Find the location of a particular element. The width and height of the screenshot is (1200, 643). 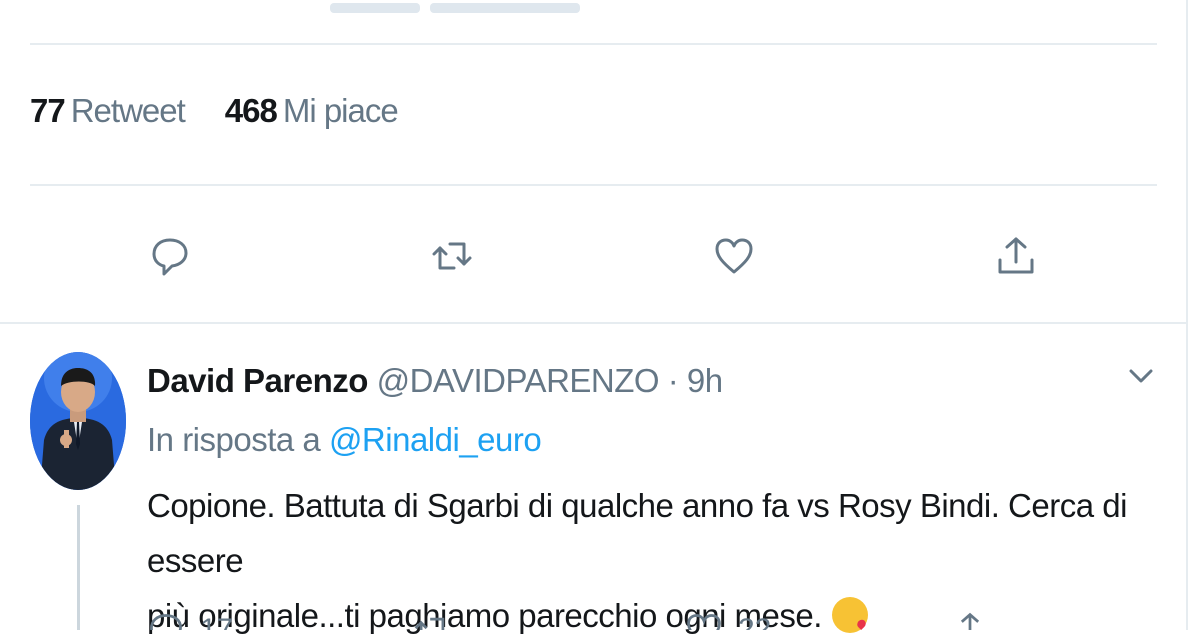

like-button: 22 is located at coordinates (727, 620).